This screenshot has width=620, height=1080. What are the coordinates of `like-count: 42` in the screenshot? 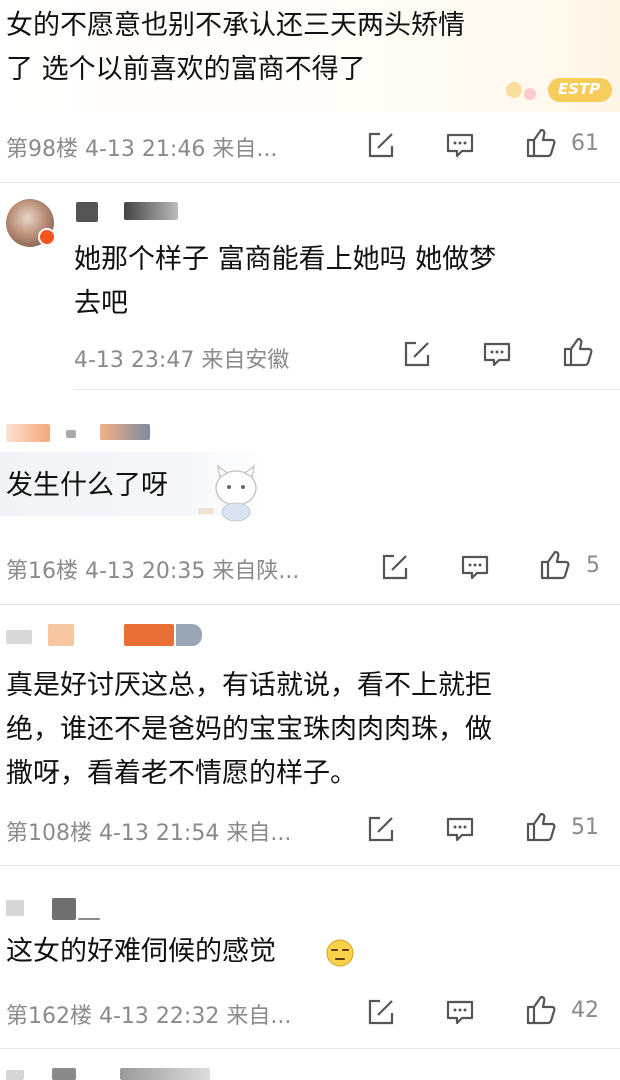 It's located at (585, 1010).